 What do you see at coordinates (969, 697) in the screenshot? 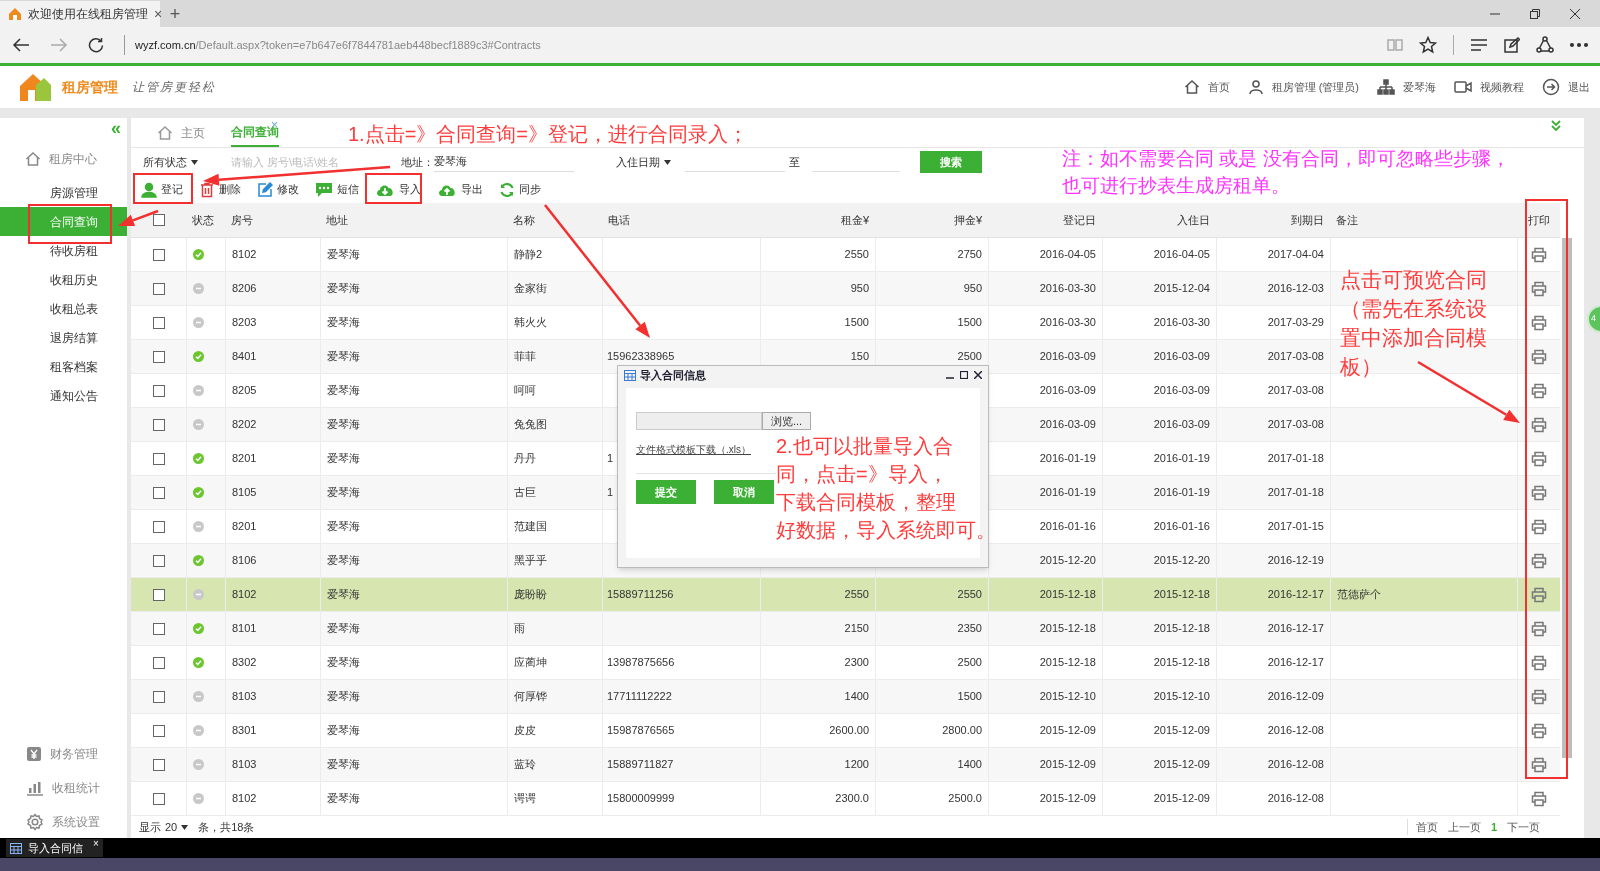
I see `table-cell-text: 1500` at bounding box center [969, 697].